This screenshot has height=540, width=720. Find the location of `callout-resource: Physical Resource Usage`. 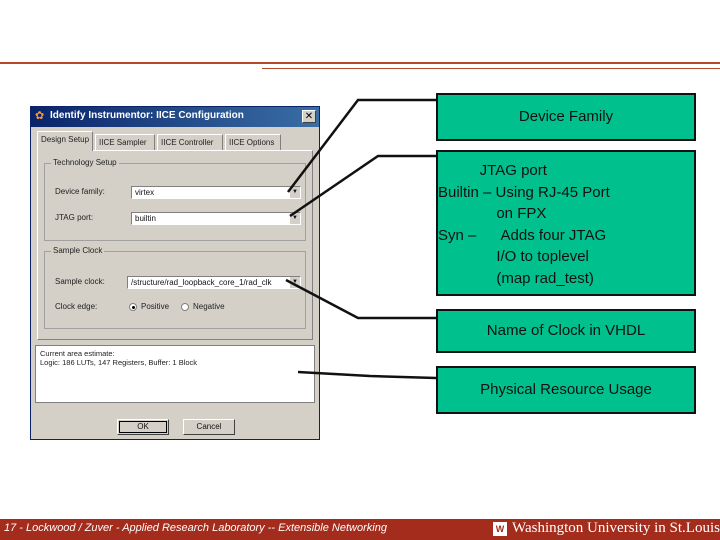

callout-resource: Physical Resource Usage is located at coordinates (566, 390).